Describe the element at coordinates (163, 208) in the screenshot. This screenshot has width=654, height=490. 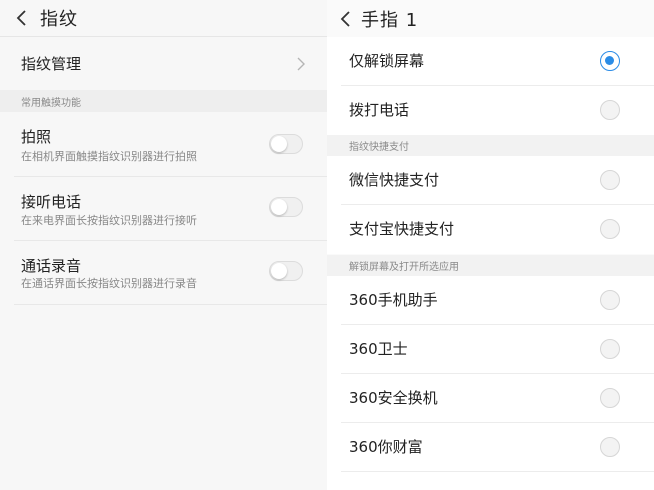
I see `option-answer-call: 接听电话 在来电界面长按指纹识别器进行接听` at that location.